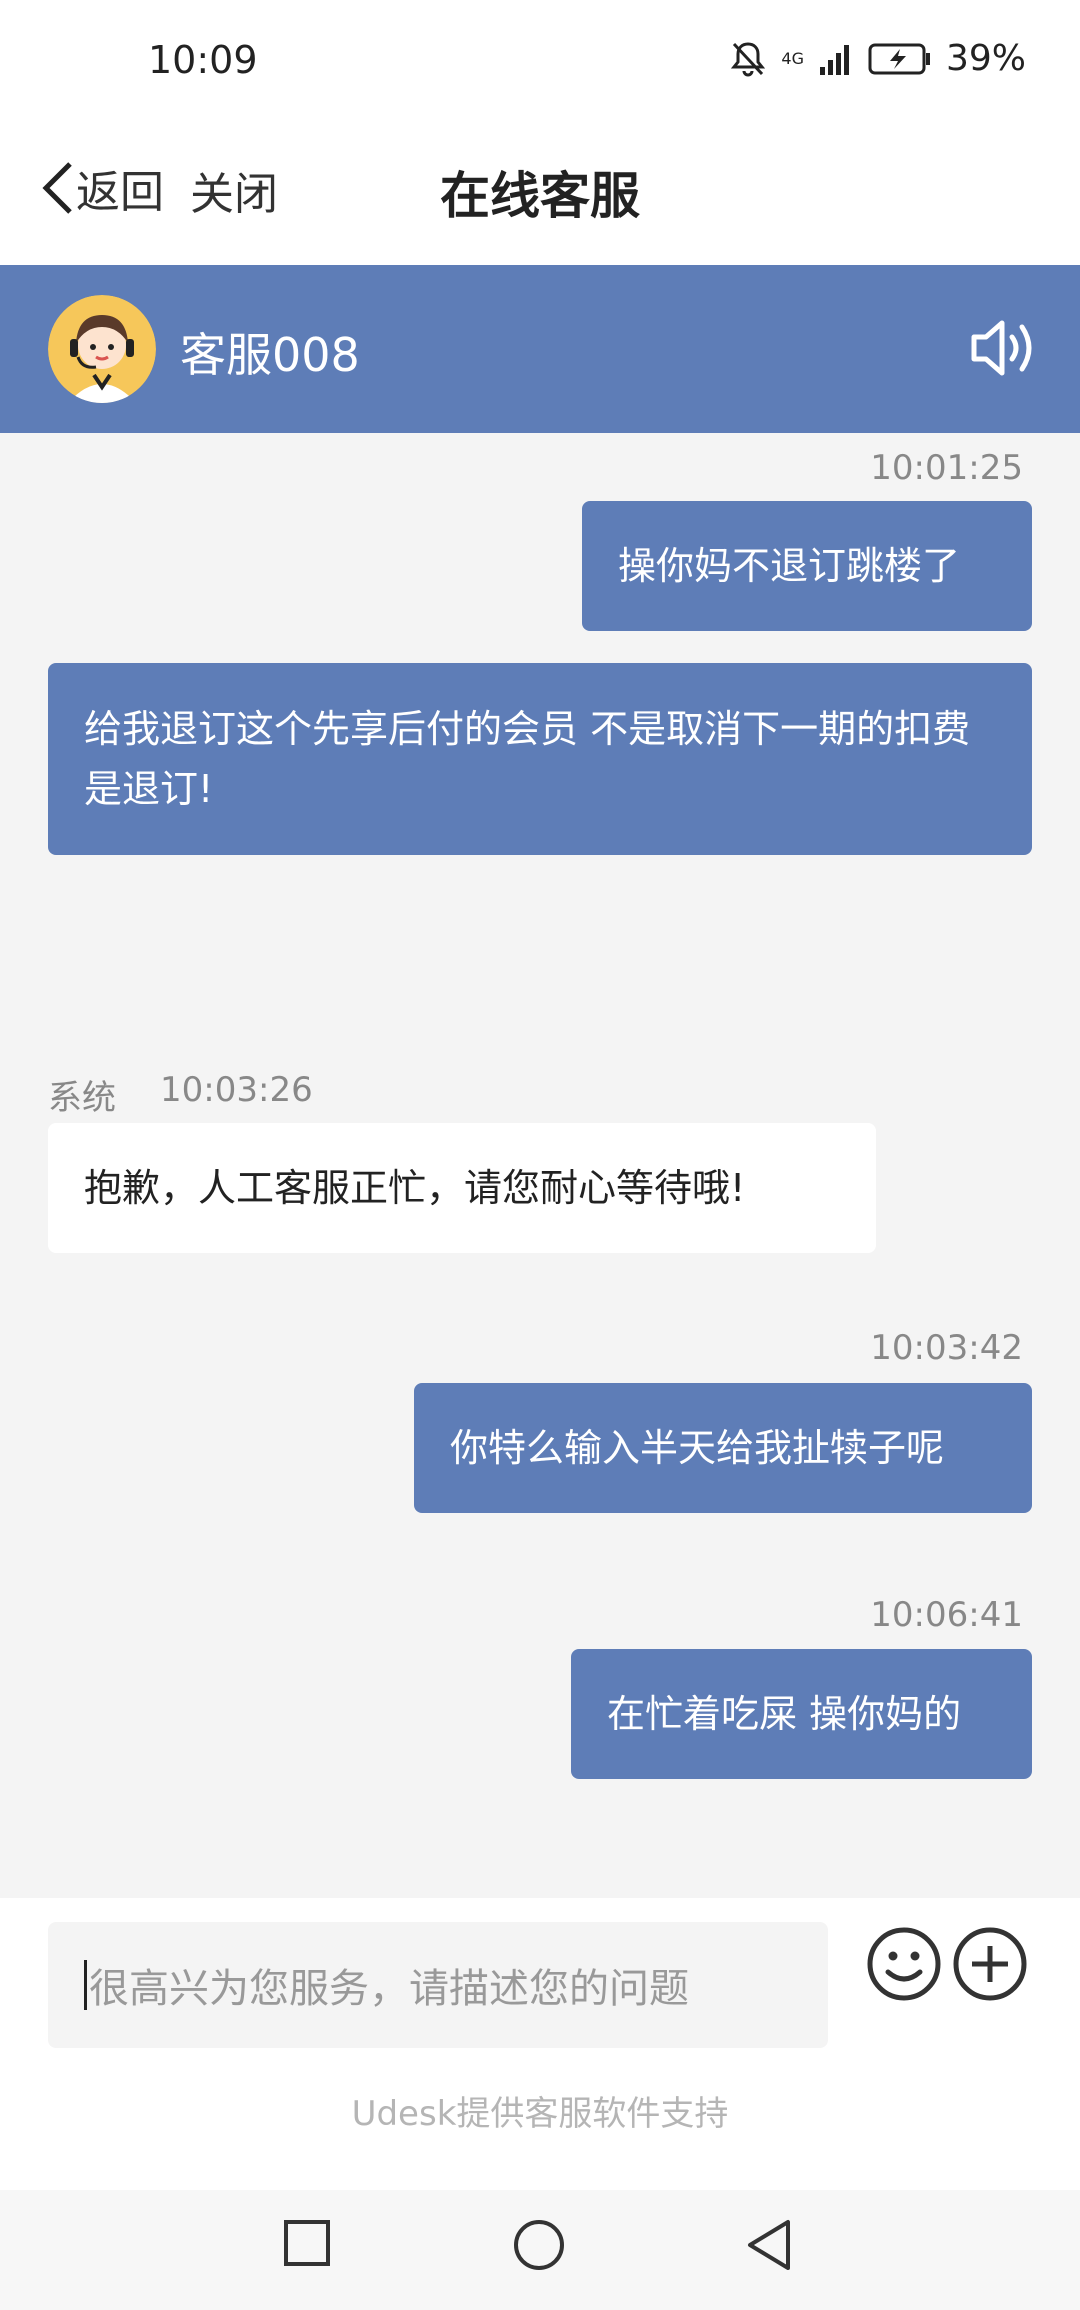 This screenshot has height=2310, width=1080. I want to click on system-message: 抱歉，人工客服正忙，请您耐心等待哦!, so click(462, 1188).